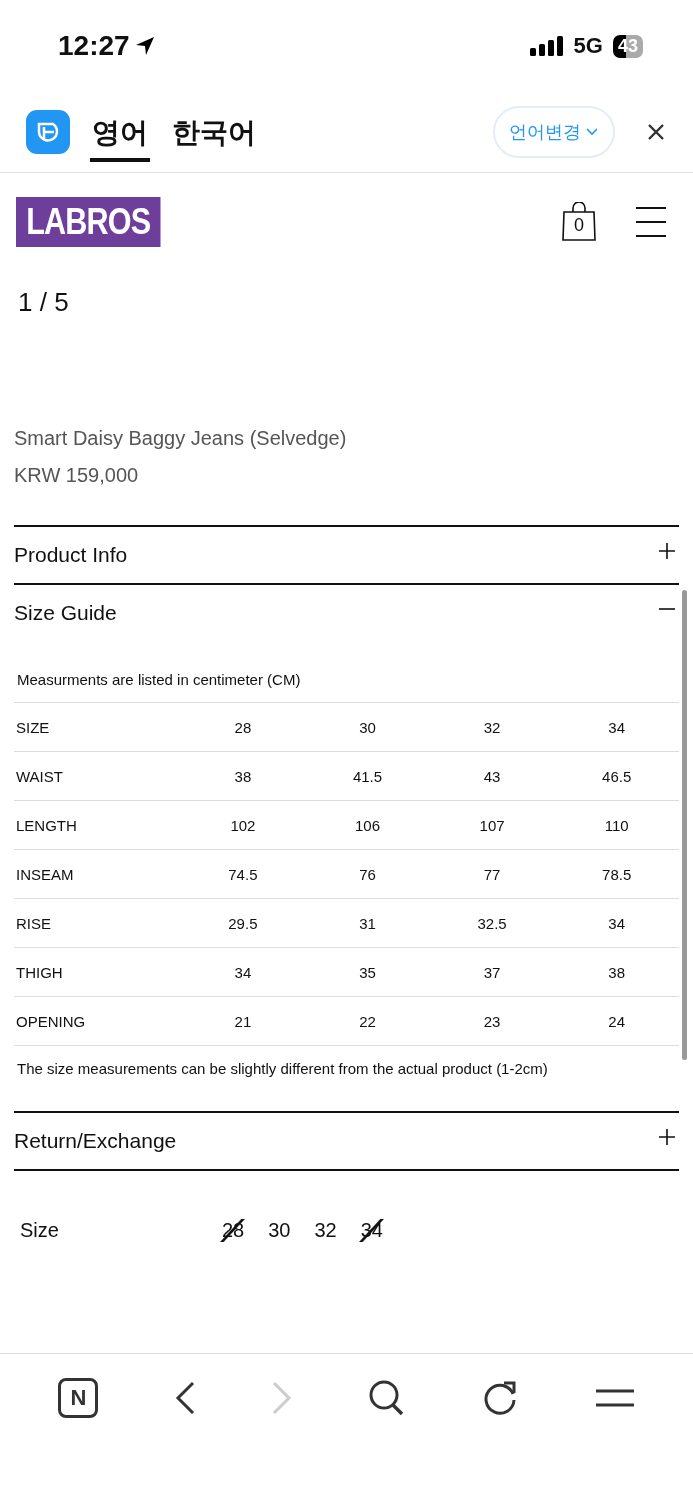 The height and width of the screenshot is (1500, 693). Describe the element at coordinates (492, 972) in the screenshot. I see `table-cell: 37` at that location.